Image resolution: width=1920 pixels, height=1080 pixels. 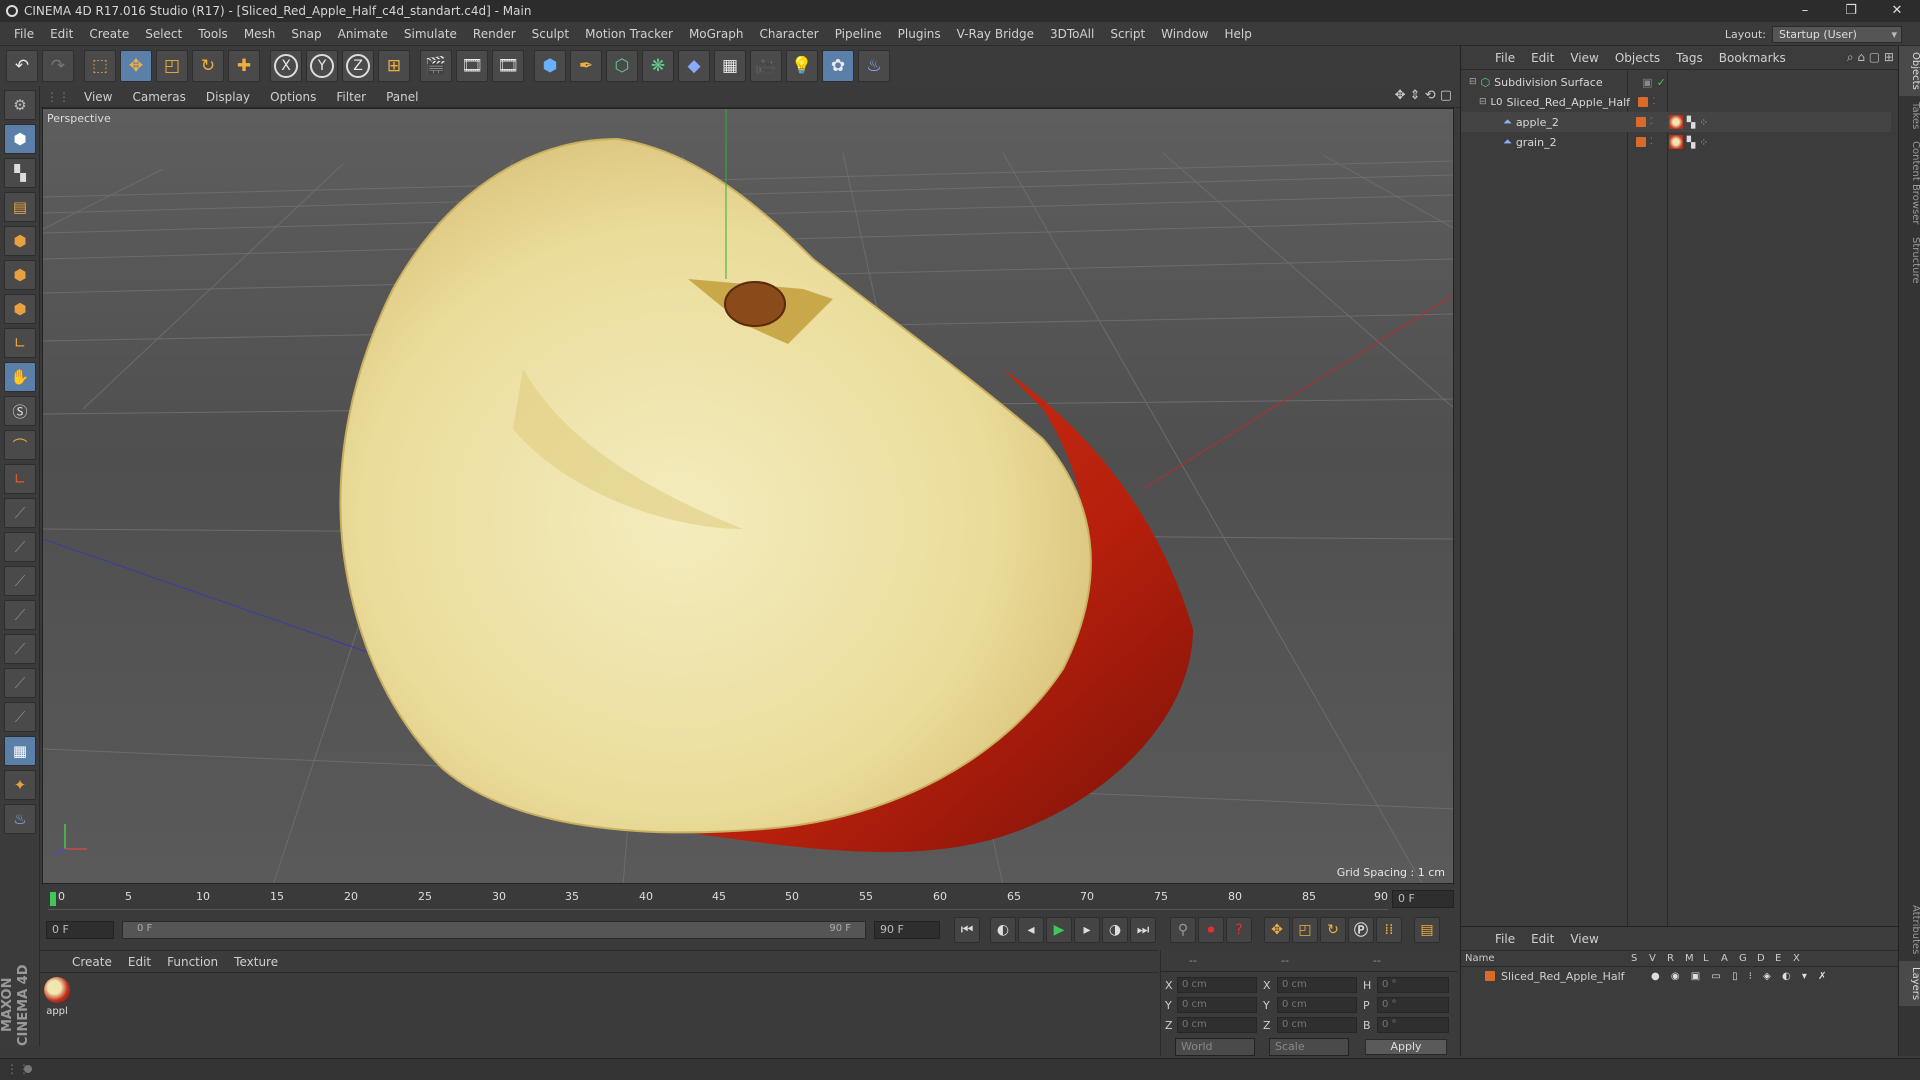 I want to click on python-button: ♨, so click(x=874, y=66).